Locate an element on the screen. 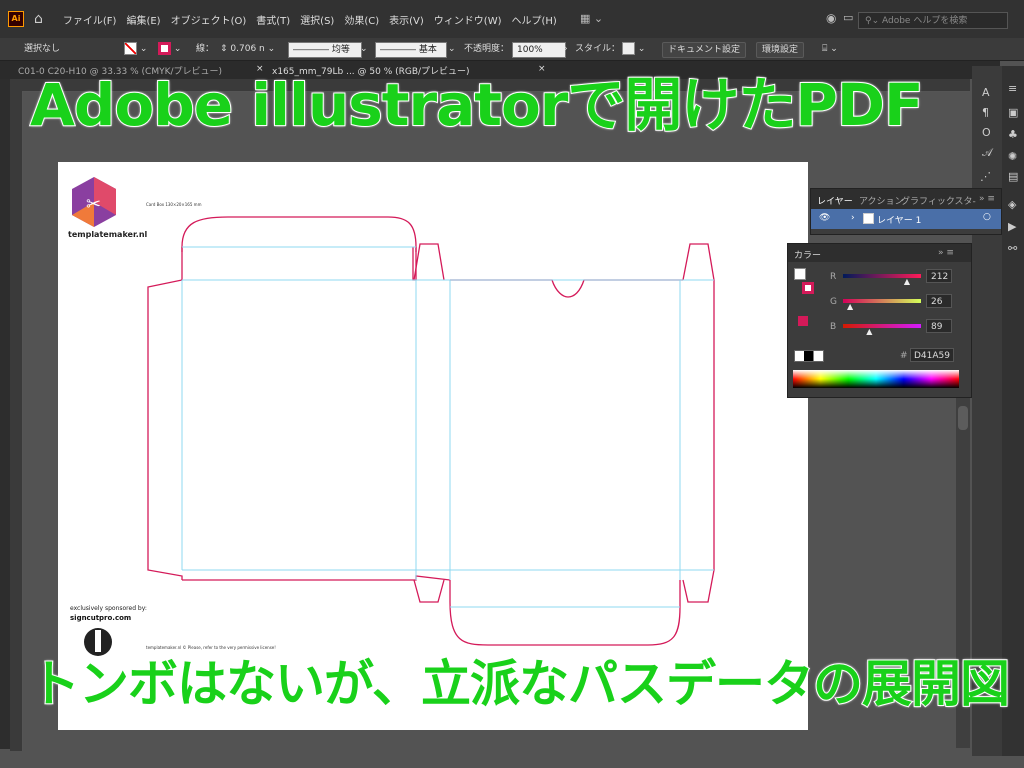  profile-chevron-icon: ⌄ is located at coordinates (364, 49).